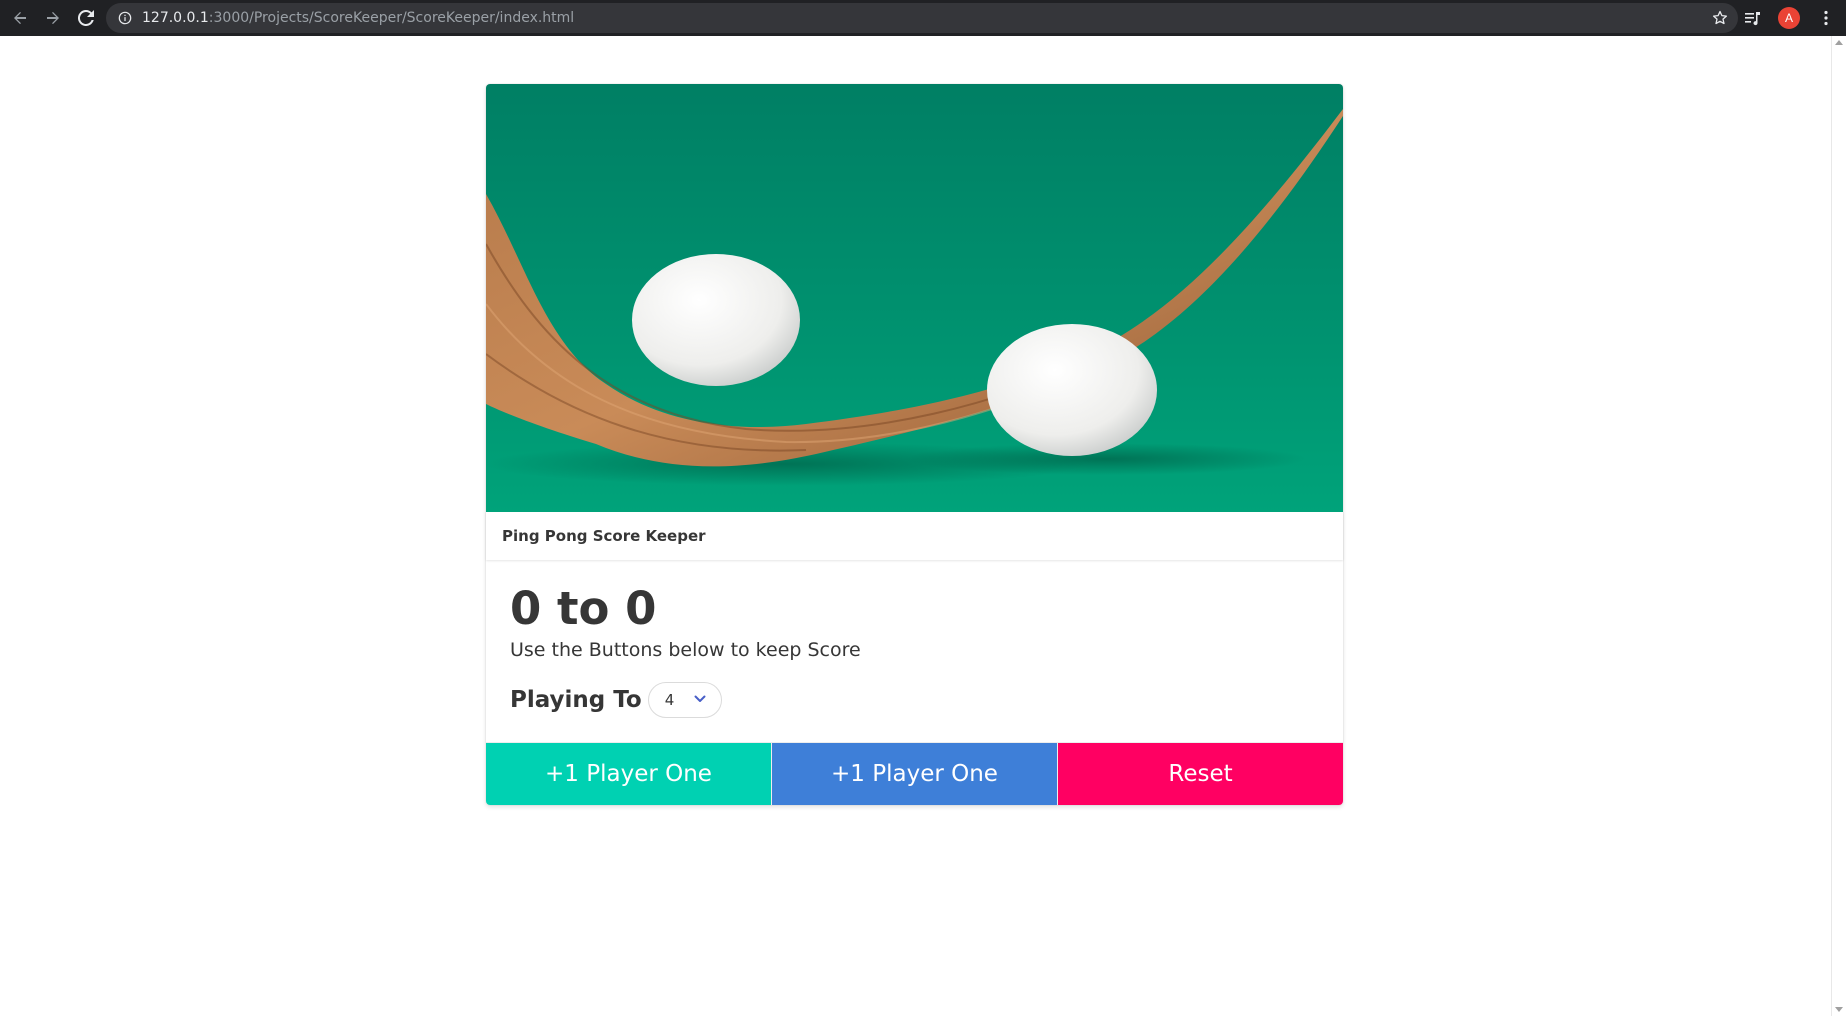 The height and width of the screenshot is (1016, 1846). Describe the element at coordinates (576, 700) in the screenshot. I see `playing-to-label: Playing To` at that location.